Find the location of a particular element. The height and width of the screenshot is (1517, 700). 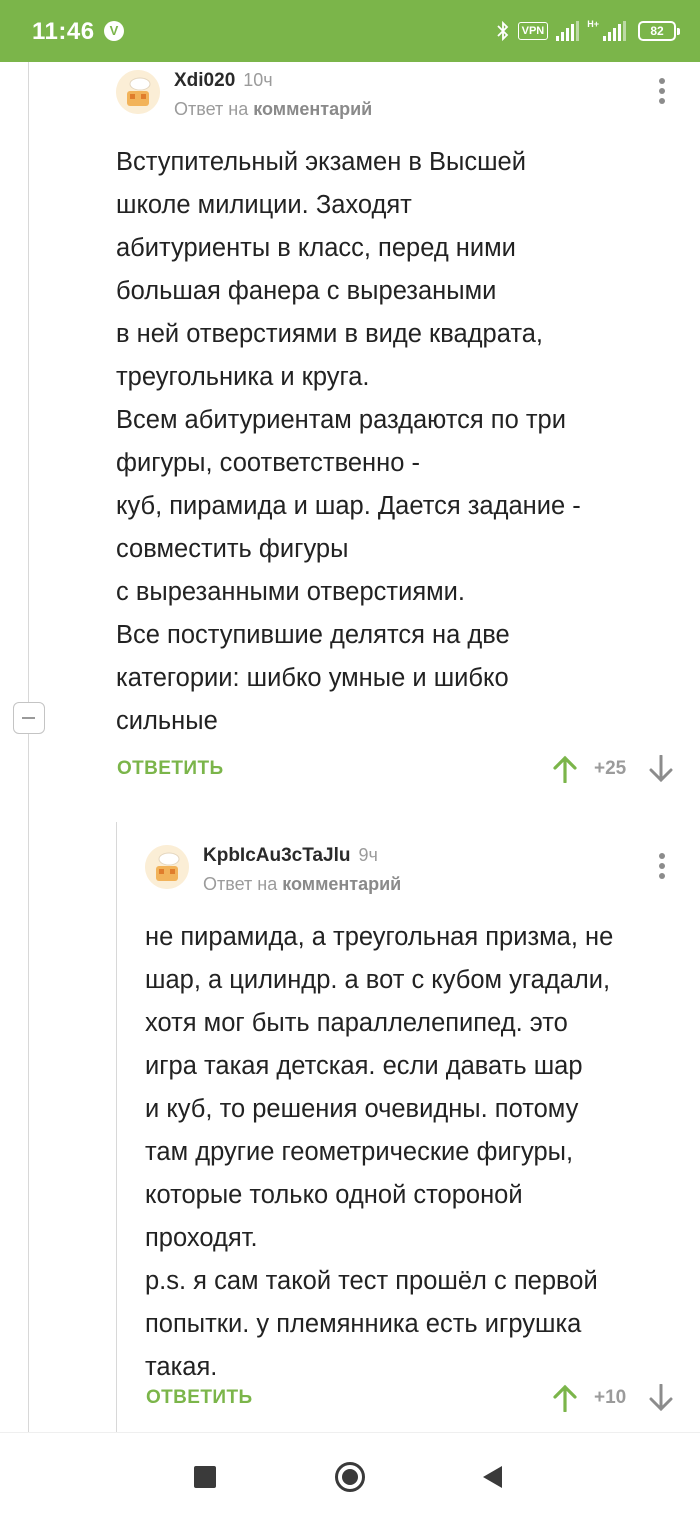

thread-line-inner is located at coordinates (116, 1127).